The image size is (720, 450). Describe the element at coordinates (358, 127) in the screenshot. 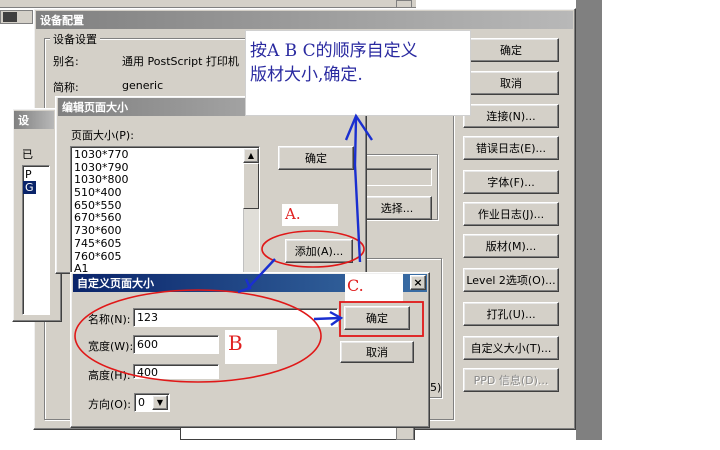

I see `arrow-up-head` at that location.